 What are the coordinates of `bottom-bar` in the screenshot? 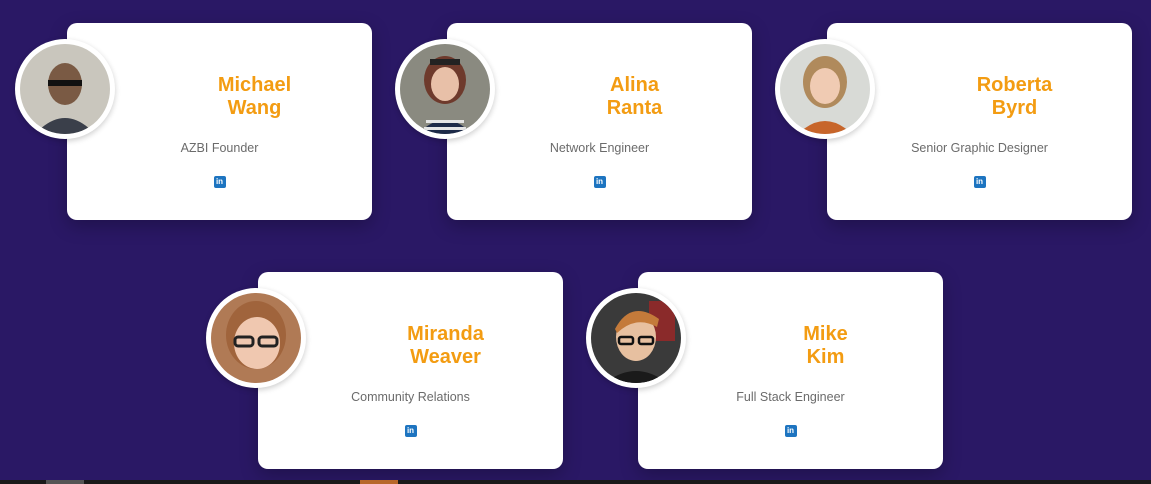 It's located at (575, 482).